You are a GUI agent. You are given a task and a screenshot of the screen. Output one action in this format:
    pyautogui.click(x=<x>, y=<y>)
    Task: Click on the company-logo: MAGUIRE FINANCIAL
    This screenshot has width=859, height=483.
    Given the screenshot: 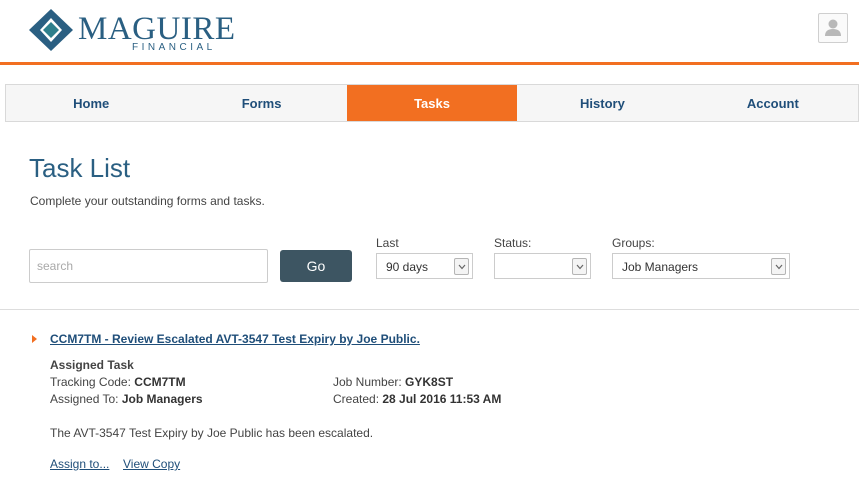 What is the action you would take?
    pyautogui.click(x=133, y=30)
    